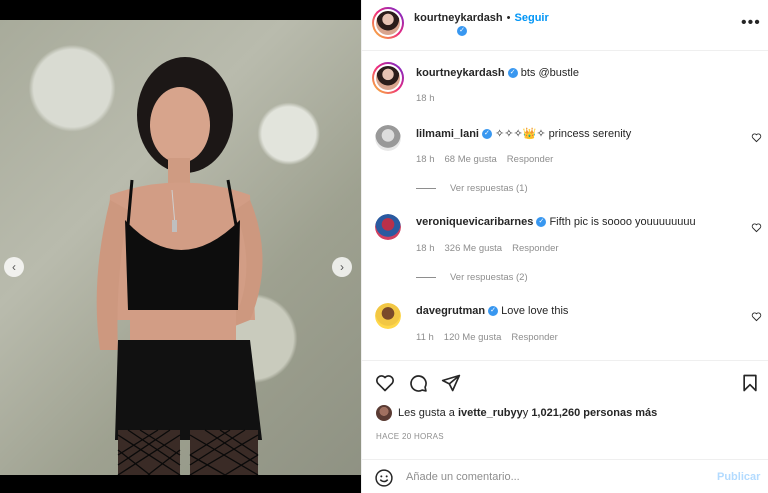 This screenshot has width=768, height=493. Describe the element at coordinates (565, 25) in the screenshot. I see `post-header: kourtneykardash • Seguir ✓ •••` at that location.